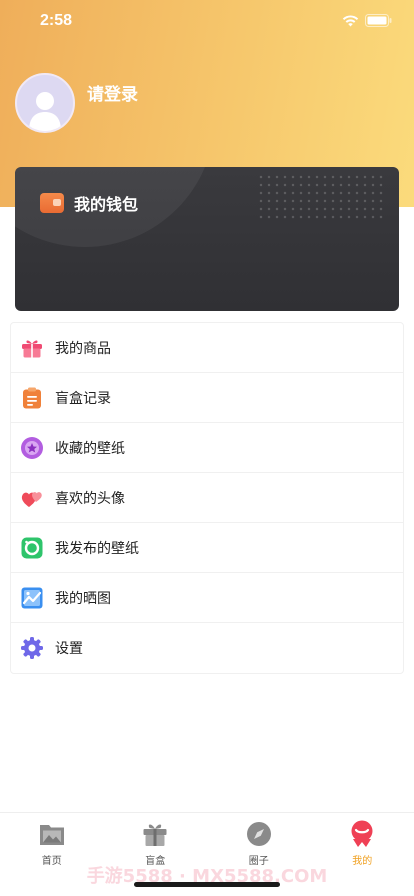 This screenshot has height=896, width=414. I want to click on image-chart-icon, so click(32, 598).